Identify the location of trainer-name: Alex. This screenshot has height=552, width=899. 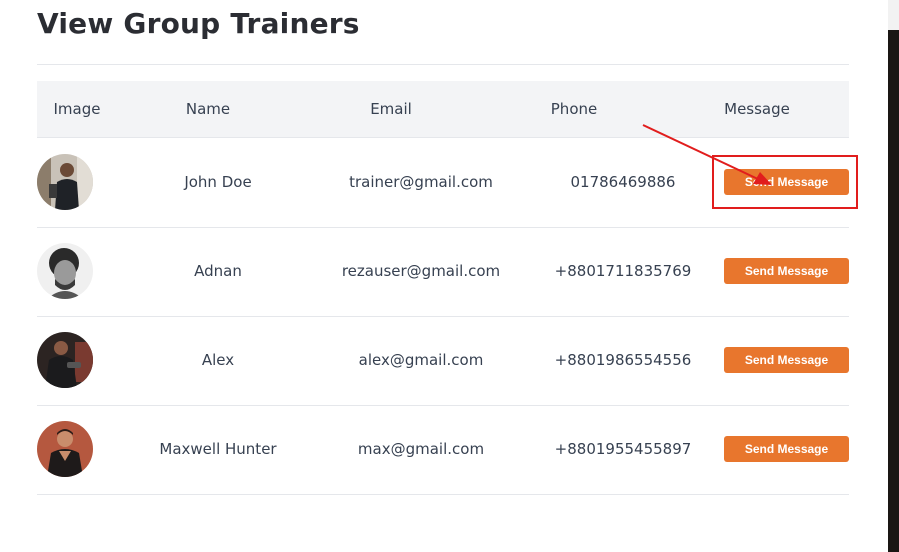
(218, 360).